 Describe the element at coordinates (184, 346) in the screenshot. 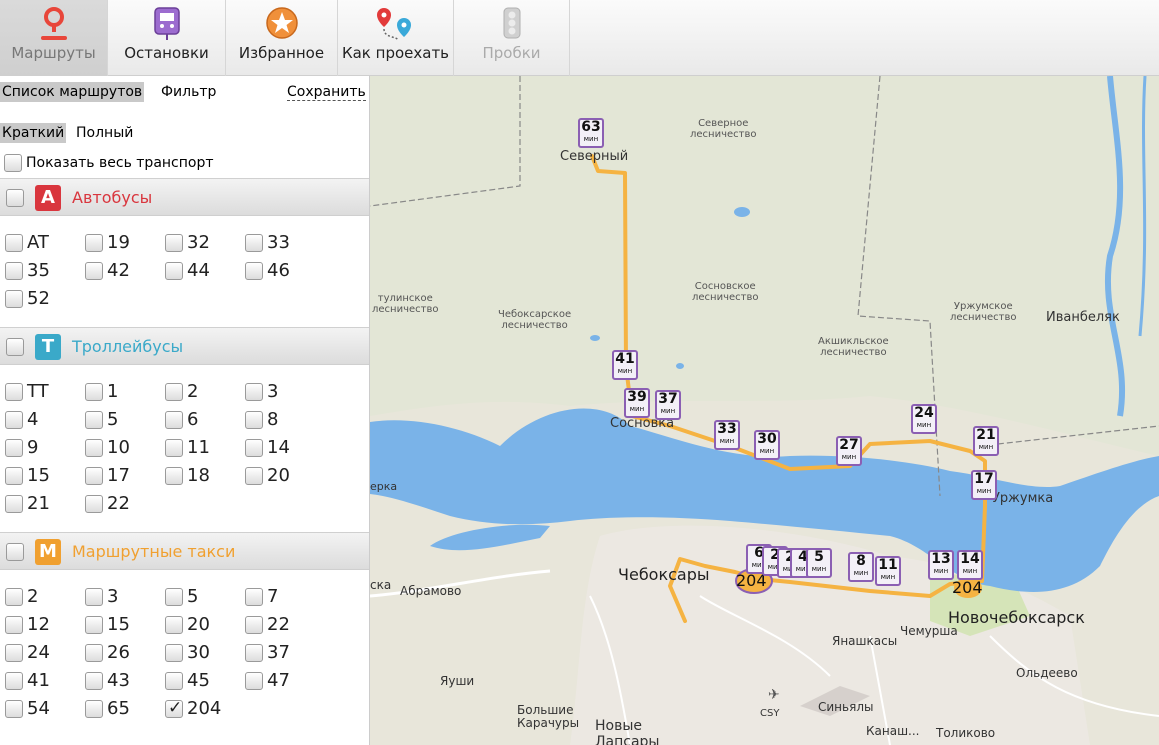

I see `group-trolleys-header: T Троллейбусы` at that location.